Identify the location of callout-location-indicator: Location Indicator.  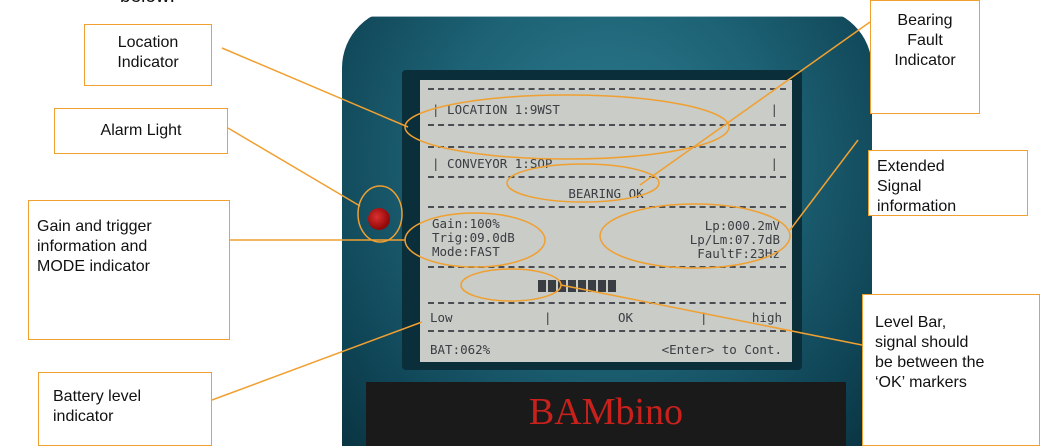
(148, 55).